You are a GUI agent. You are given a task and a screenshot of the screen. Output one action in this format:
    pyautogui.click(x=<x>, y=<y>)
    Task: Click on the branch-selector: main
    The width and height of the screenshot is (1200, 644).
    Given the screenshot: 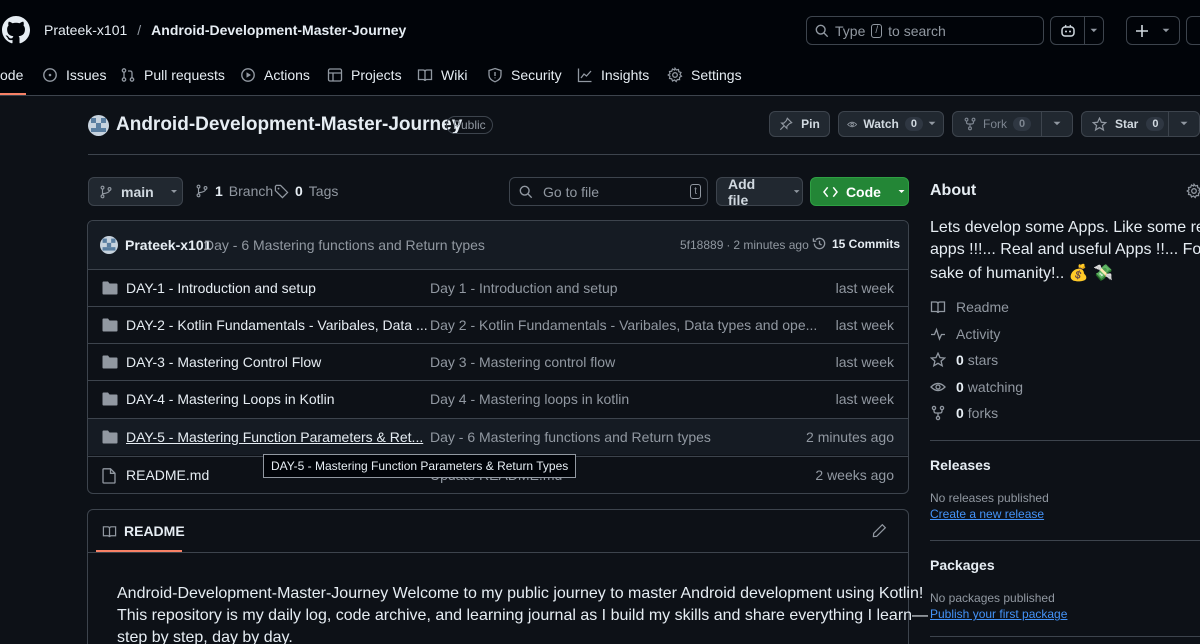 What is the action you would take?
    pyautogui.click(x=135, y=191)
    